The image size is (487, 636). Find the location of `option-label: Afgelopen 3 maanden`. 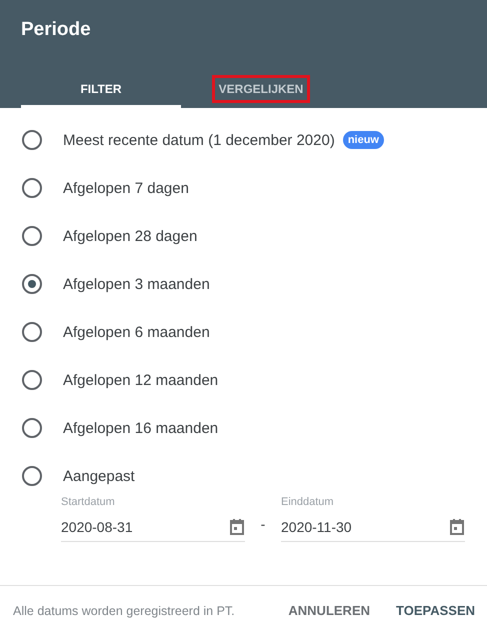

option-label: Afgelopen 3 maanden is located at coordinates (136, 284).